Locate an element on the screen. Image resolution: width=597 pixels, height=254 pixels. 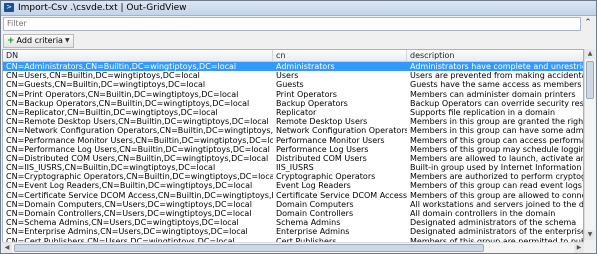
cn-cell: Backup Operators is located at coordinates (312, 103).